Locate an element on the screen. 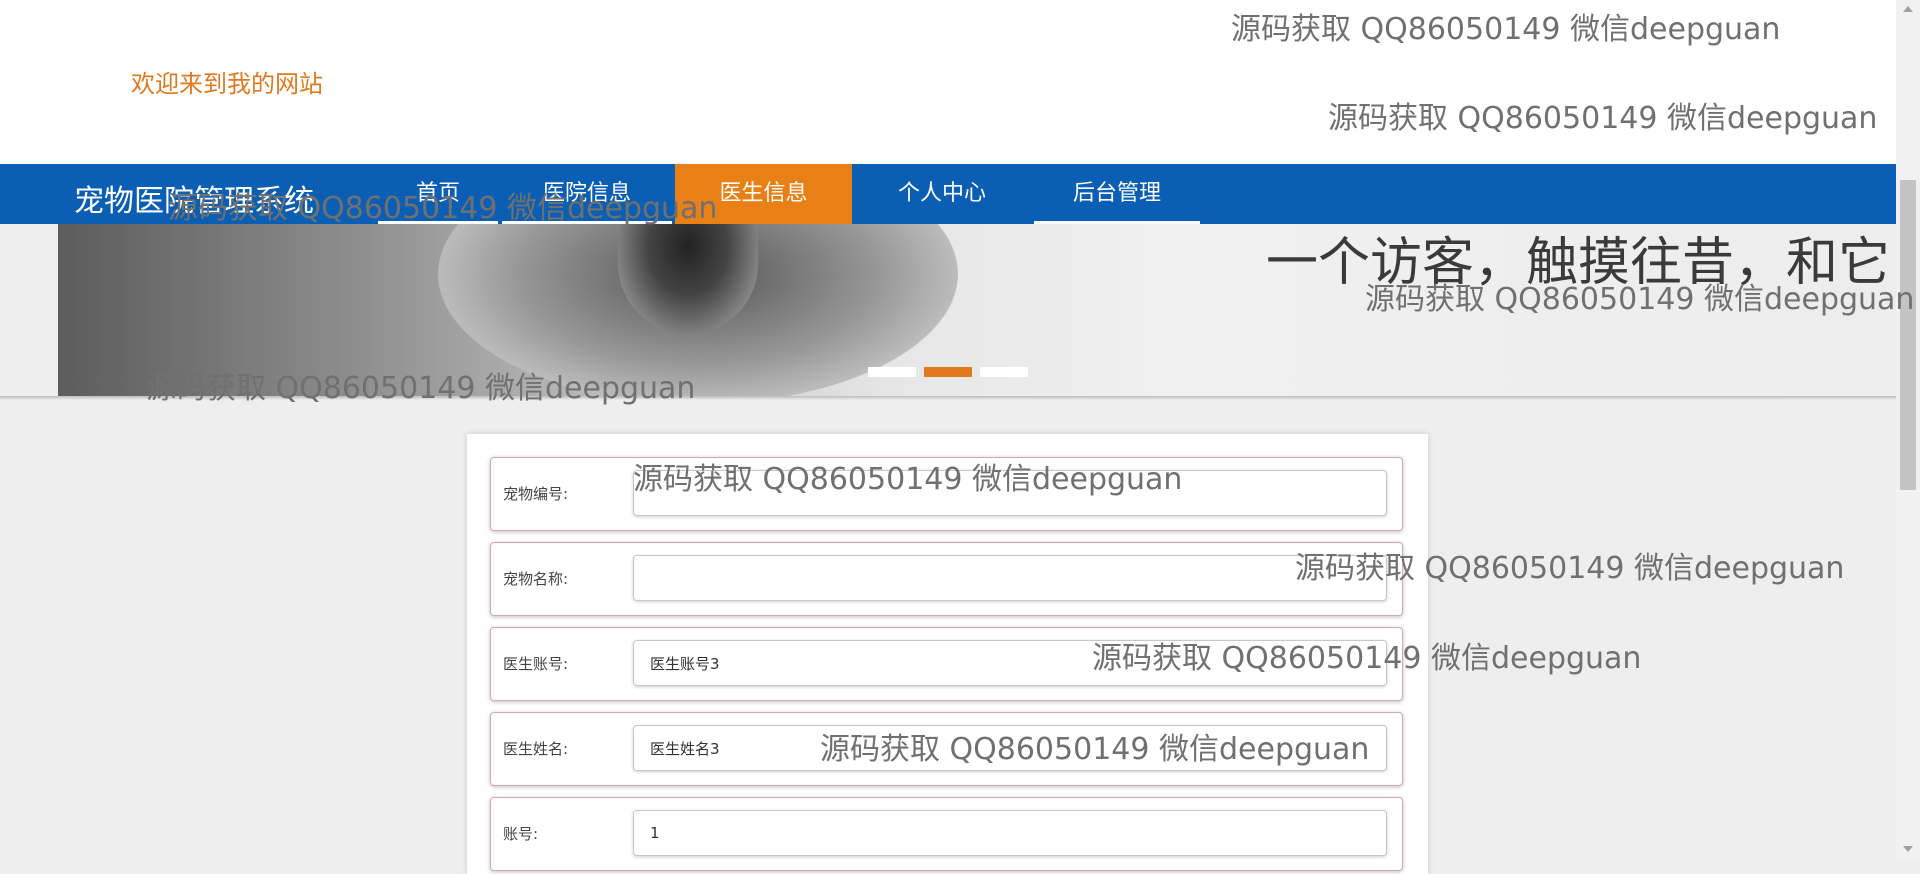 This screenshot has width=1920, height=874. pet-name-input is located at coordinates (1010, 578).